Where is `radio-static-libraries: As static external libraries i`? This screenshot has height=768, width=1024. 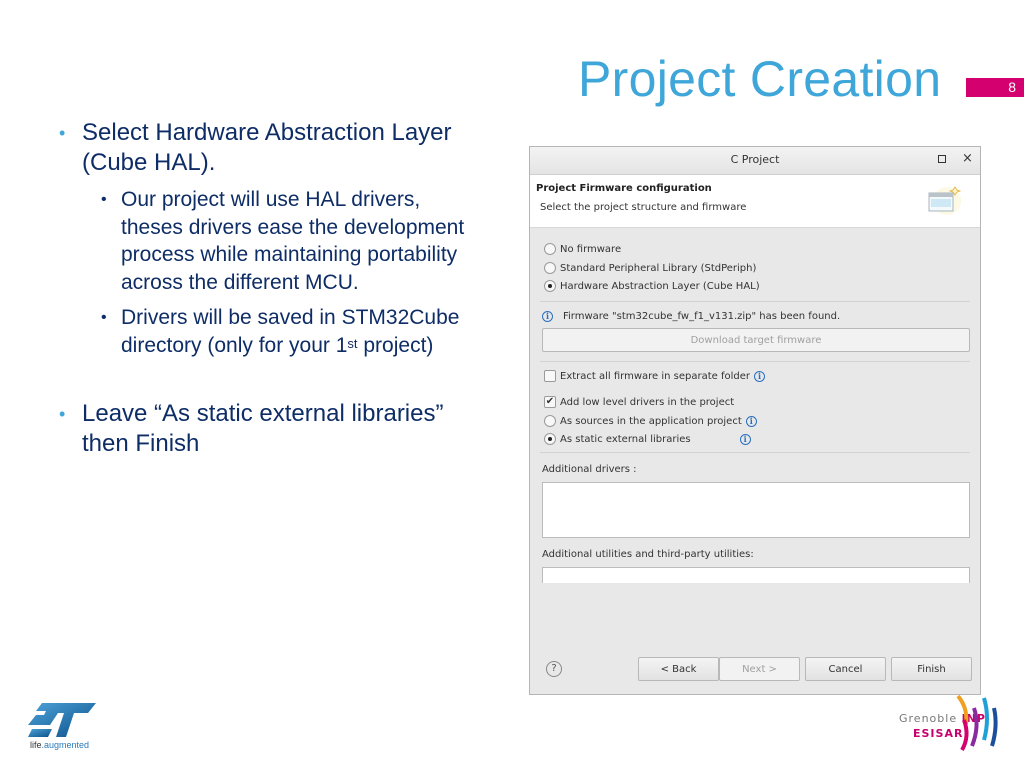
radio-static-libraries: As static external libraries i is located at coordinates (647, 439).